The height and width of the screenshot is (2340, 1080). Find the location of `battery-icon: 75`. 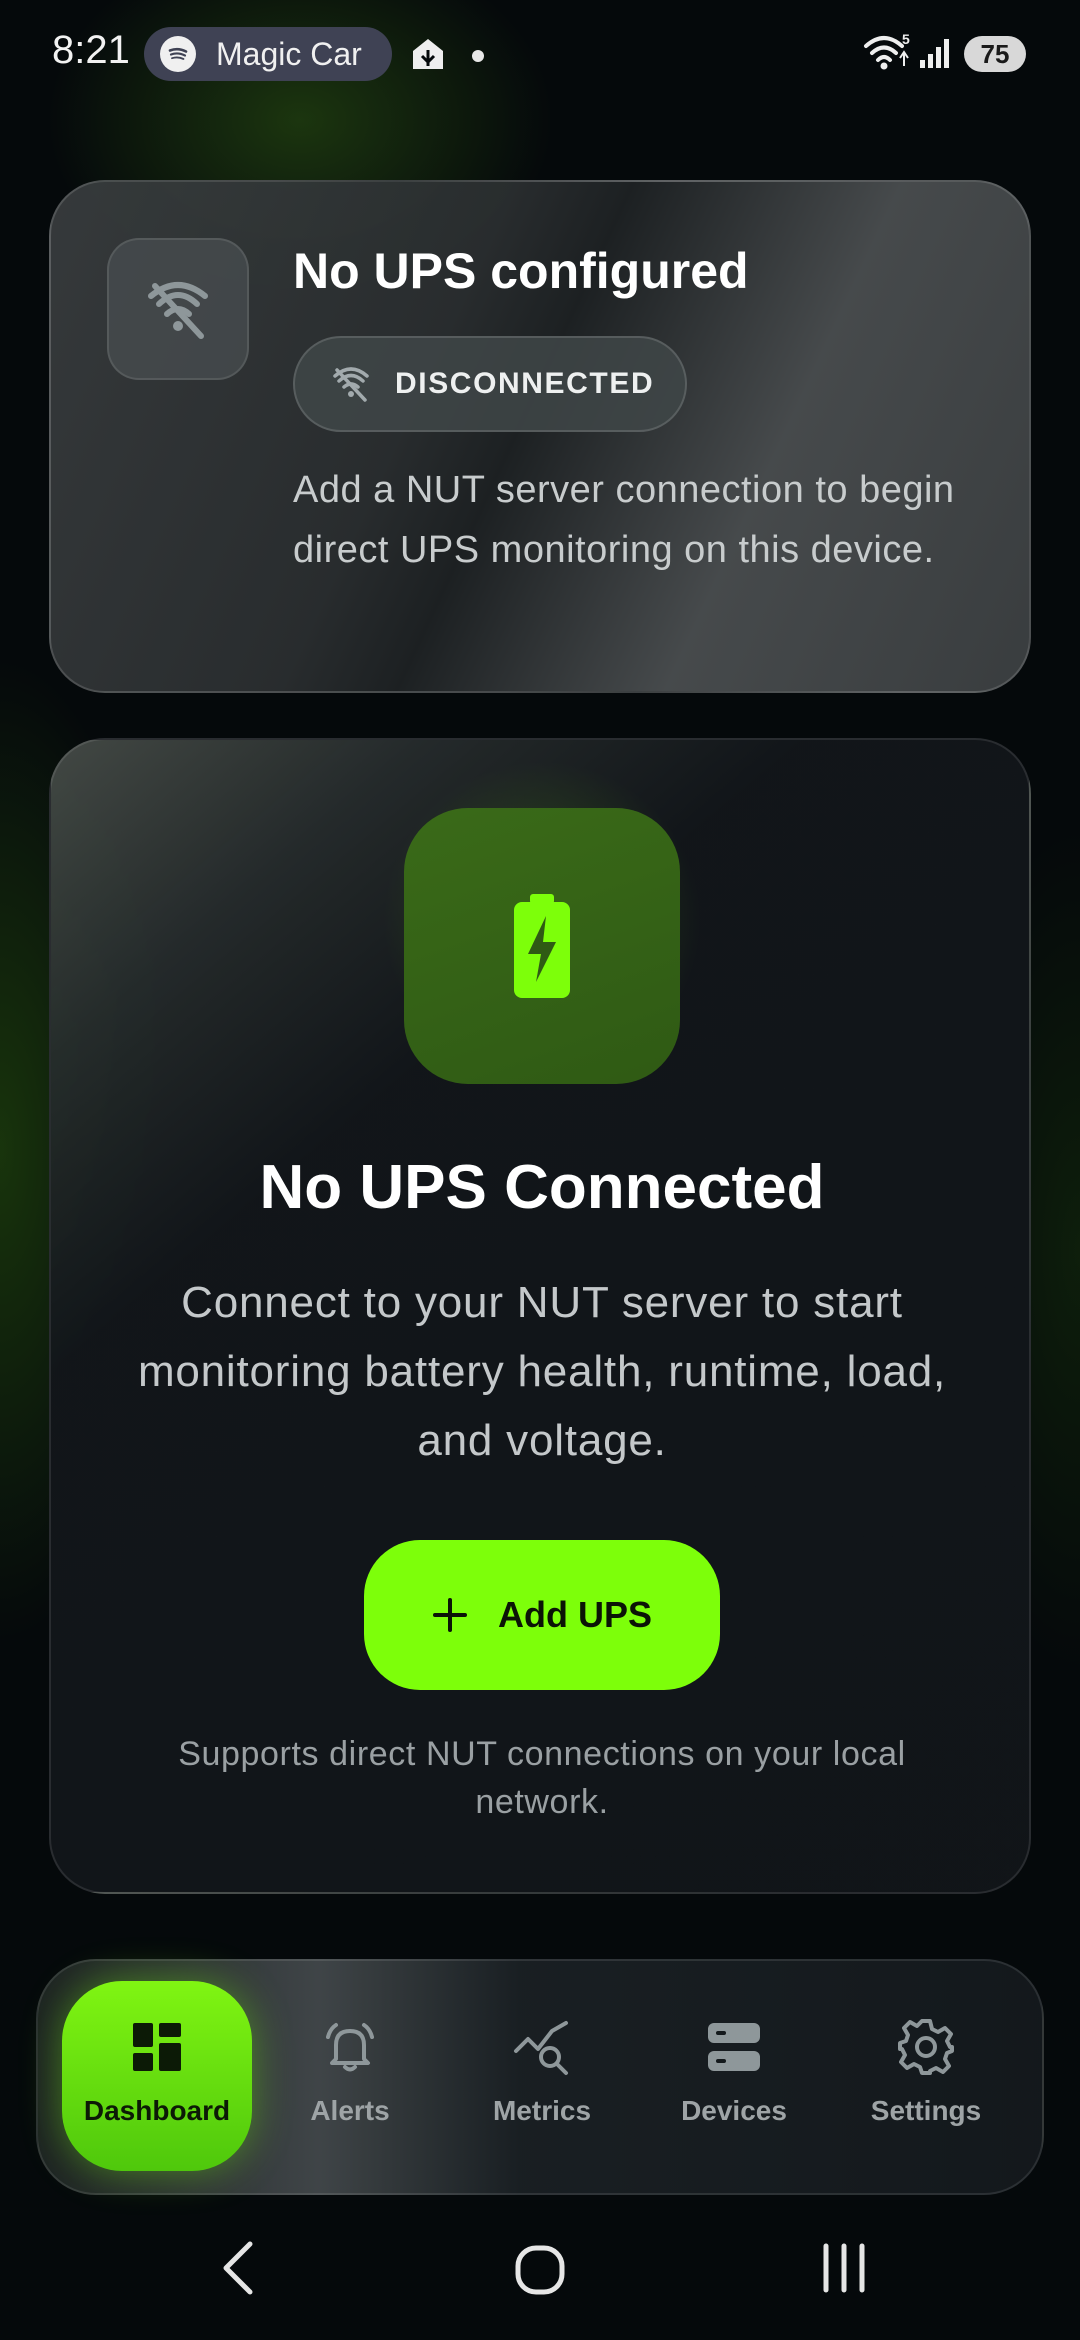

battery-icon: 75 is located at coordinates (995, 54).